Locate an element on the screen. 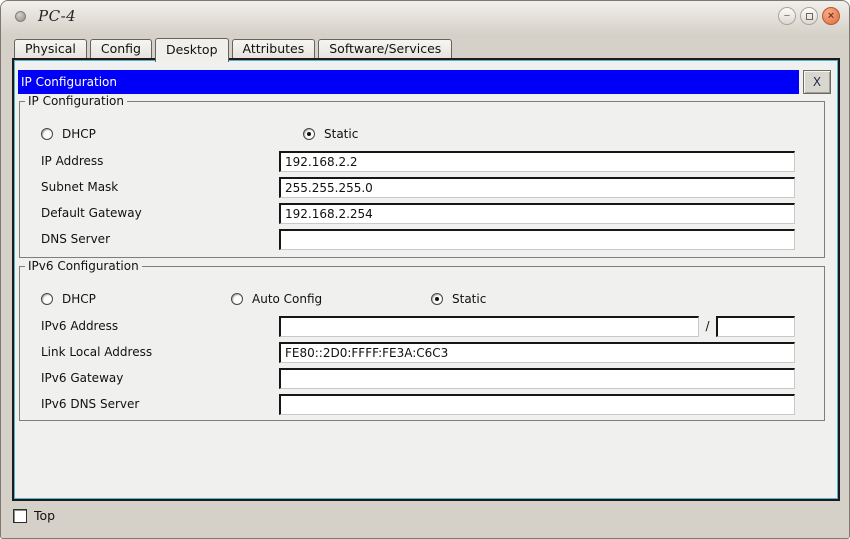 This screenshot has height=539, width=850. close-icon: × is located at coordinates (831, 16).